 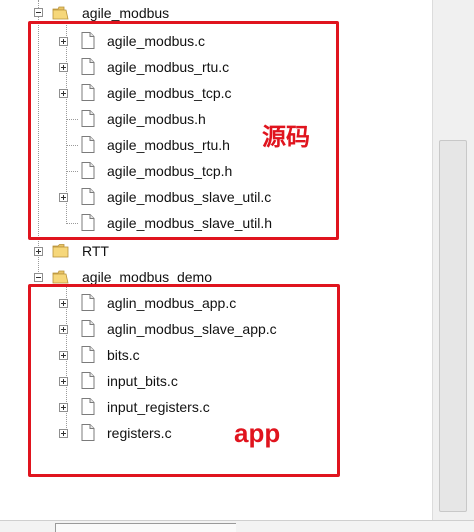 I want to click on app-annotation: app, so click(x=257, y=433).